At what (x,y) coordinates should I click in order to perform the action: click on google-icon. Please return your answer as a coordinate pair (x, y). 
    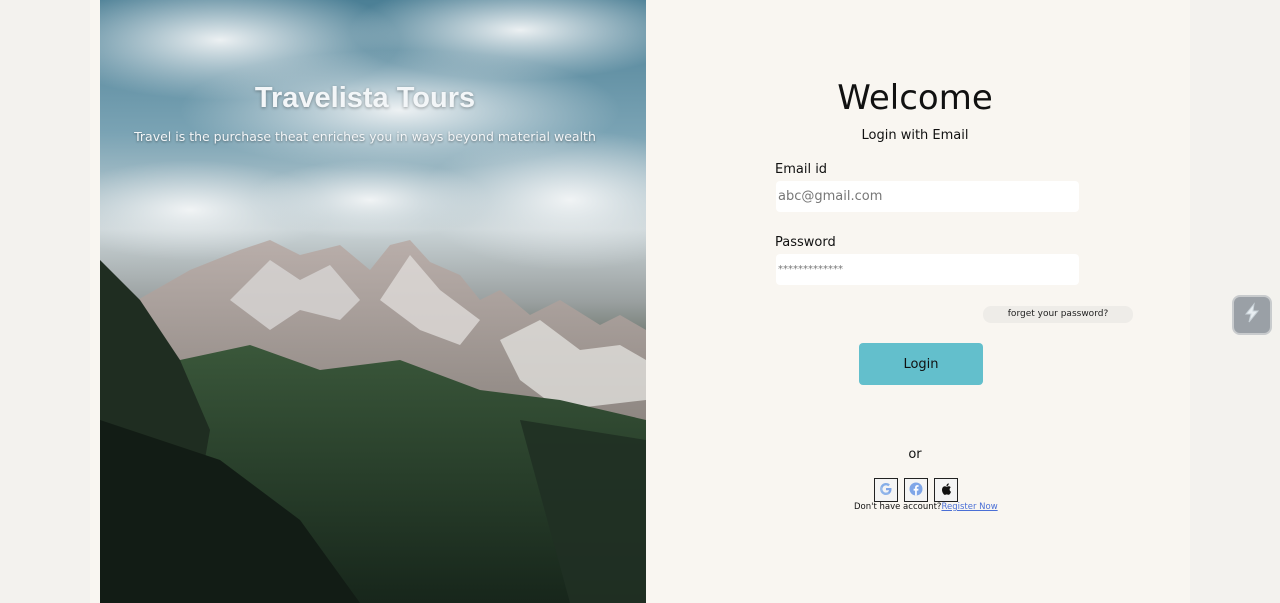
    Looking at the image, I should click on (886, 490).